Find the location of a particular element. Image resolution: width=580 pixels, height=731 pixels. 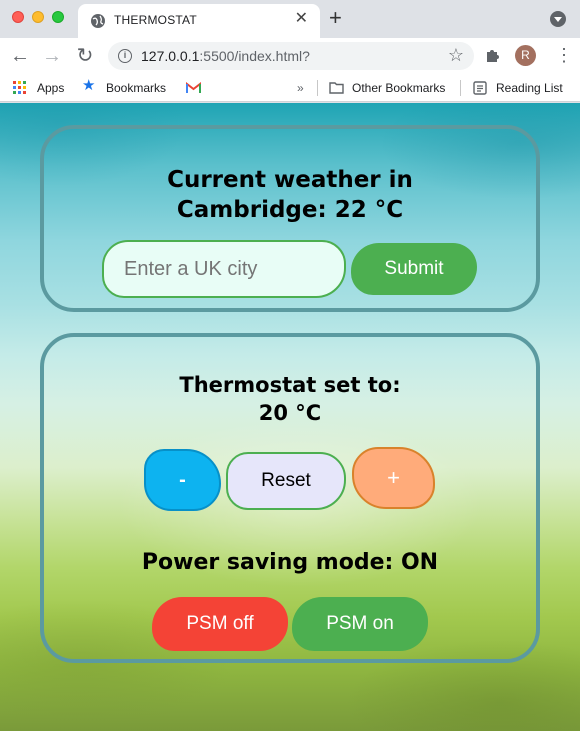

url-host: 127.0.0.1 is located at coordinates (170, 56).